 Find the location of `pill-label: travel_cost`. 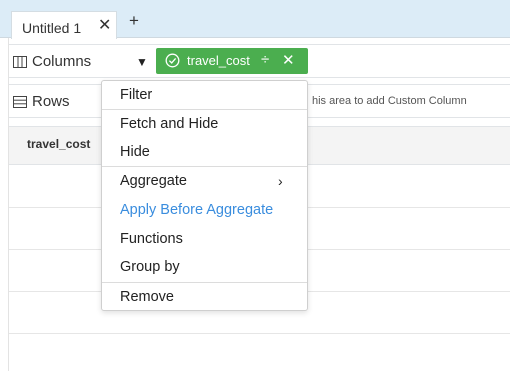

pill-label: travel_cost is located at coordinates (218, 60).